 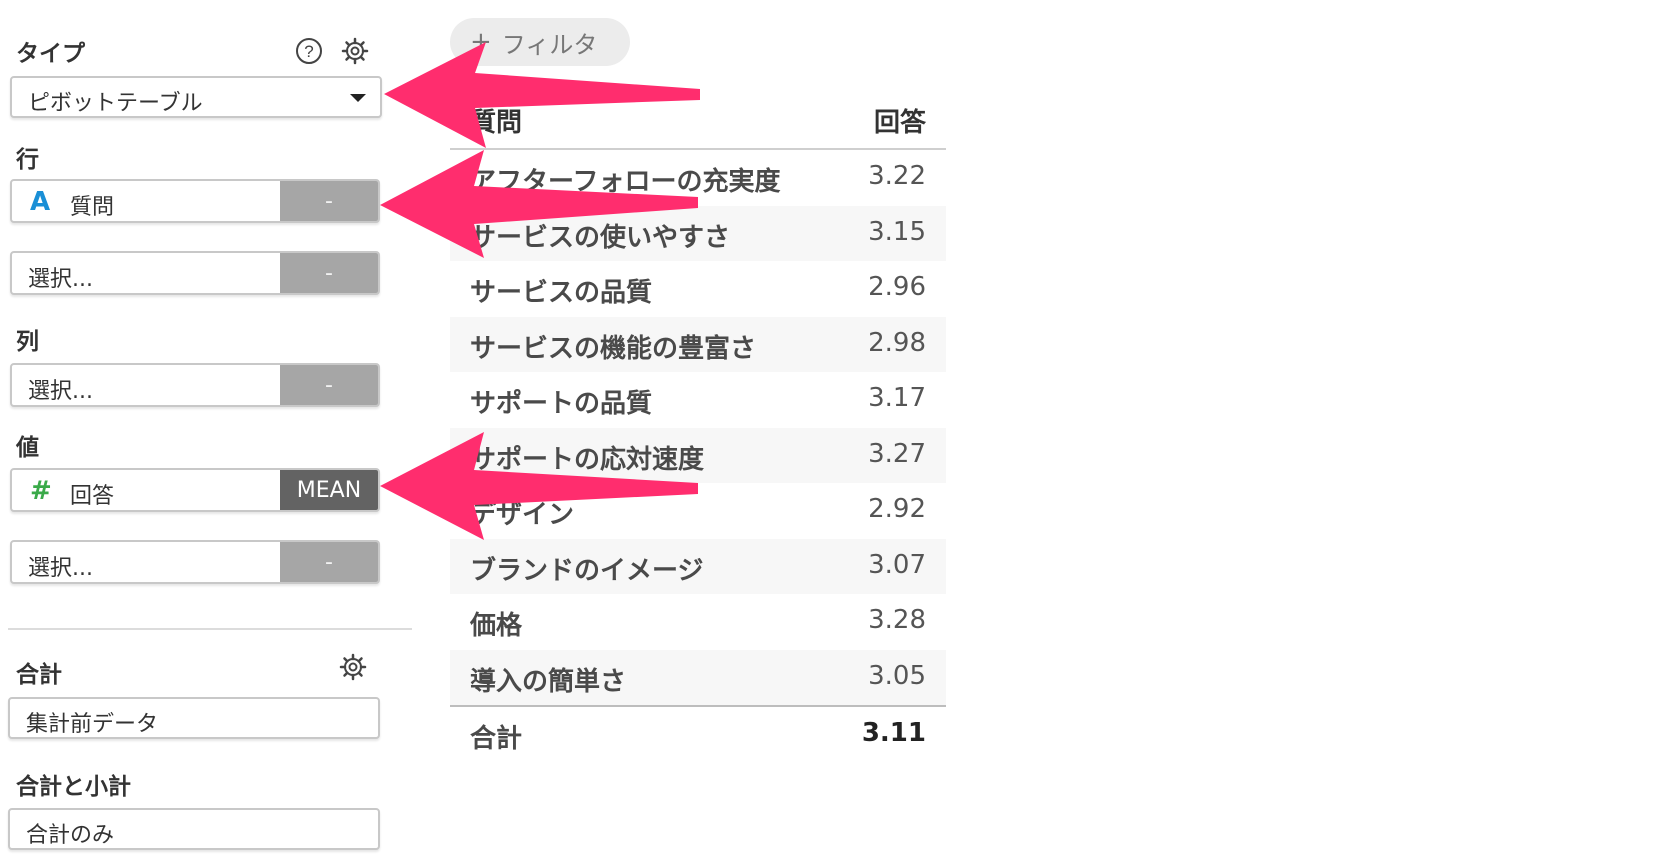 I want to click on column-field-select: 選択... -, so click(x=195, y=385).